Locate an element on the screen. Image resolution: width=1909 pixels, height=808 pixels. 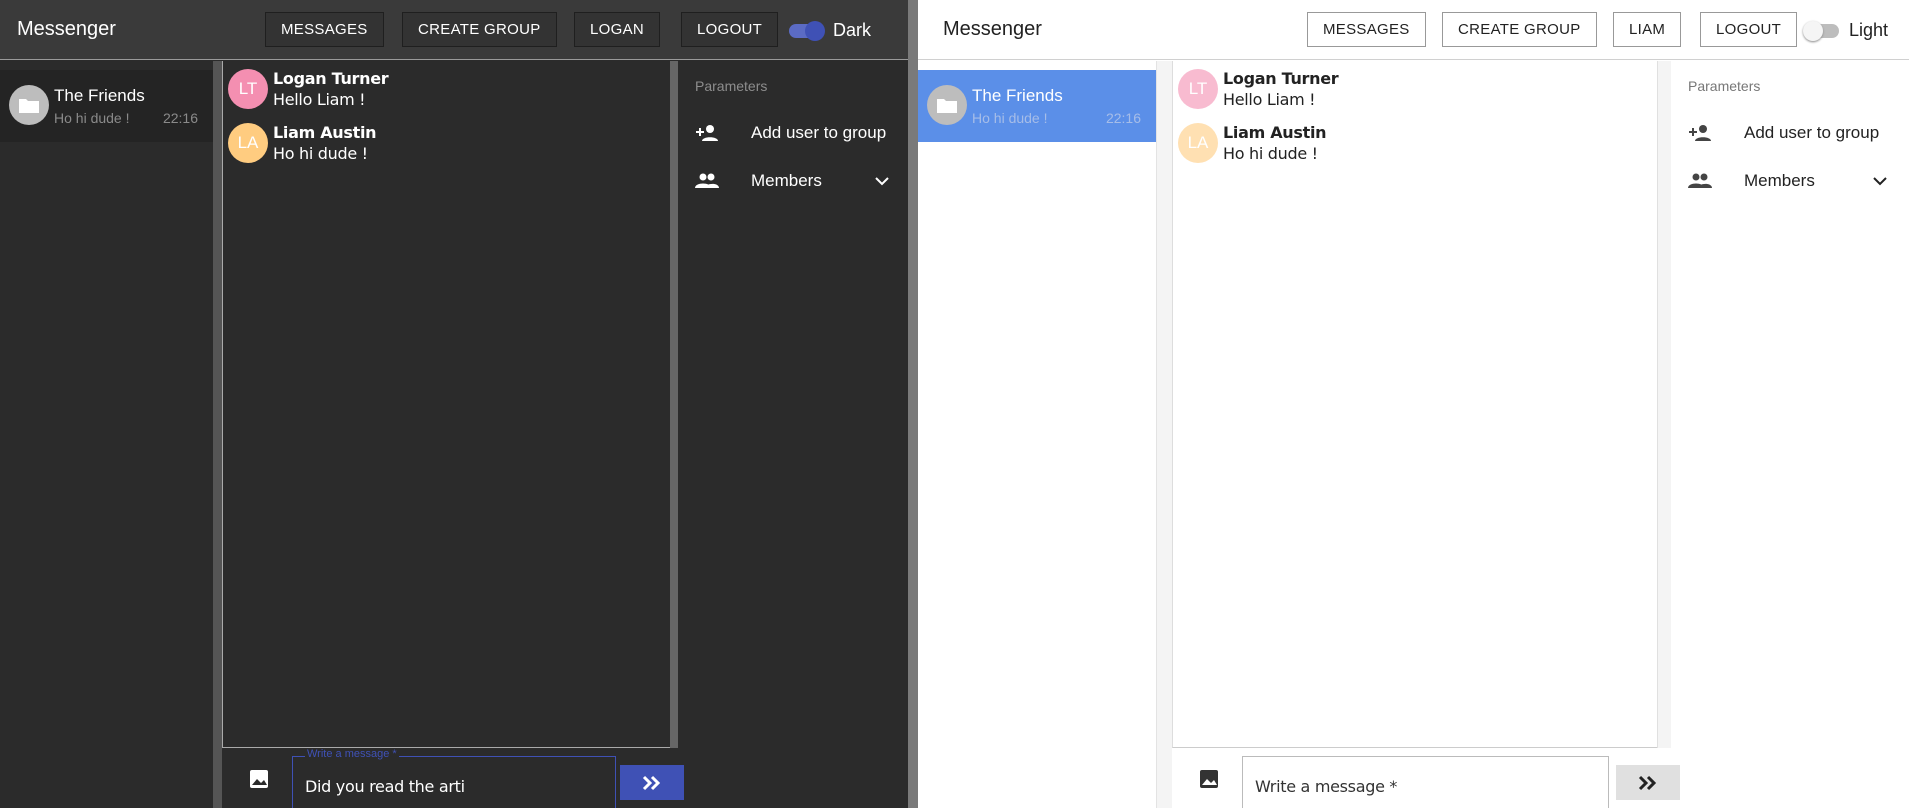
window-divider is located at coordinates (913, 404).